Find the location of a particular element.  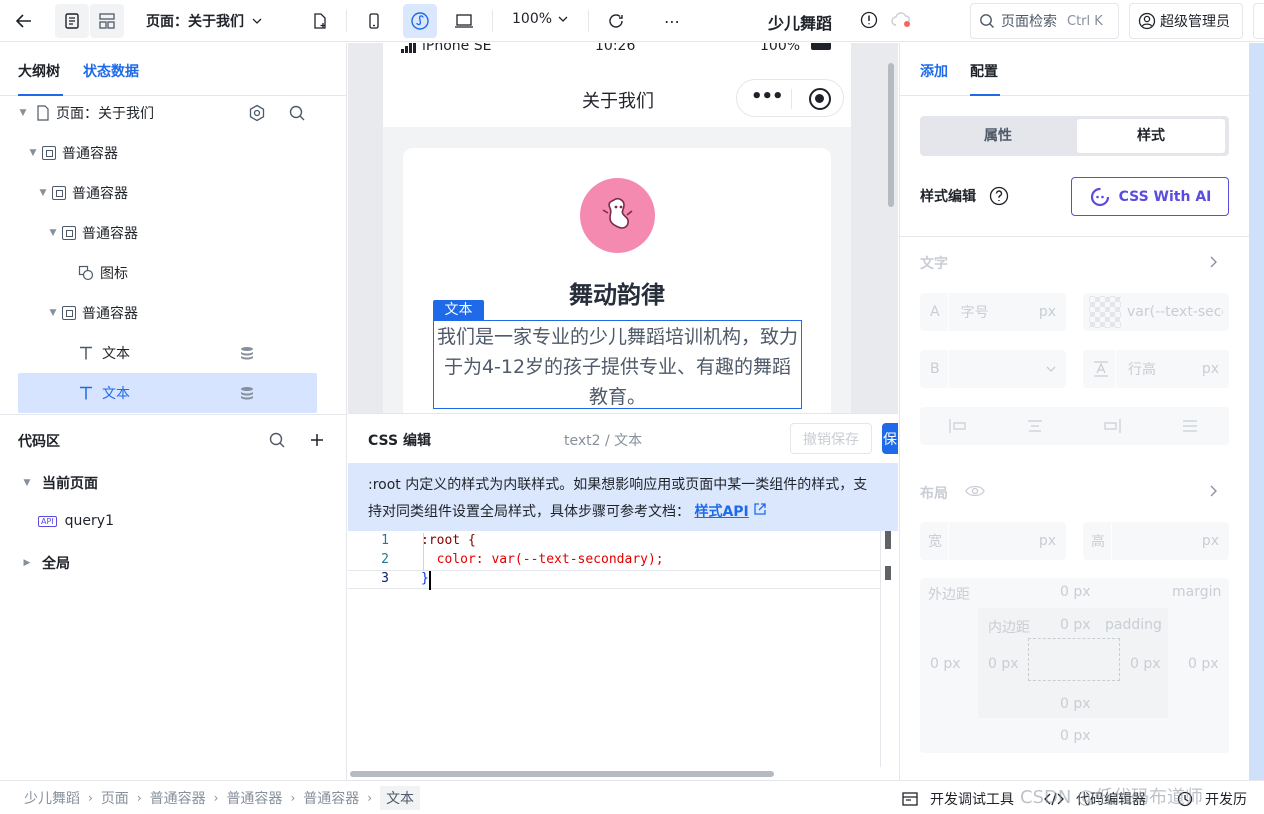

margin-left-value: 0 px is located at coordinates (945, 664).